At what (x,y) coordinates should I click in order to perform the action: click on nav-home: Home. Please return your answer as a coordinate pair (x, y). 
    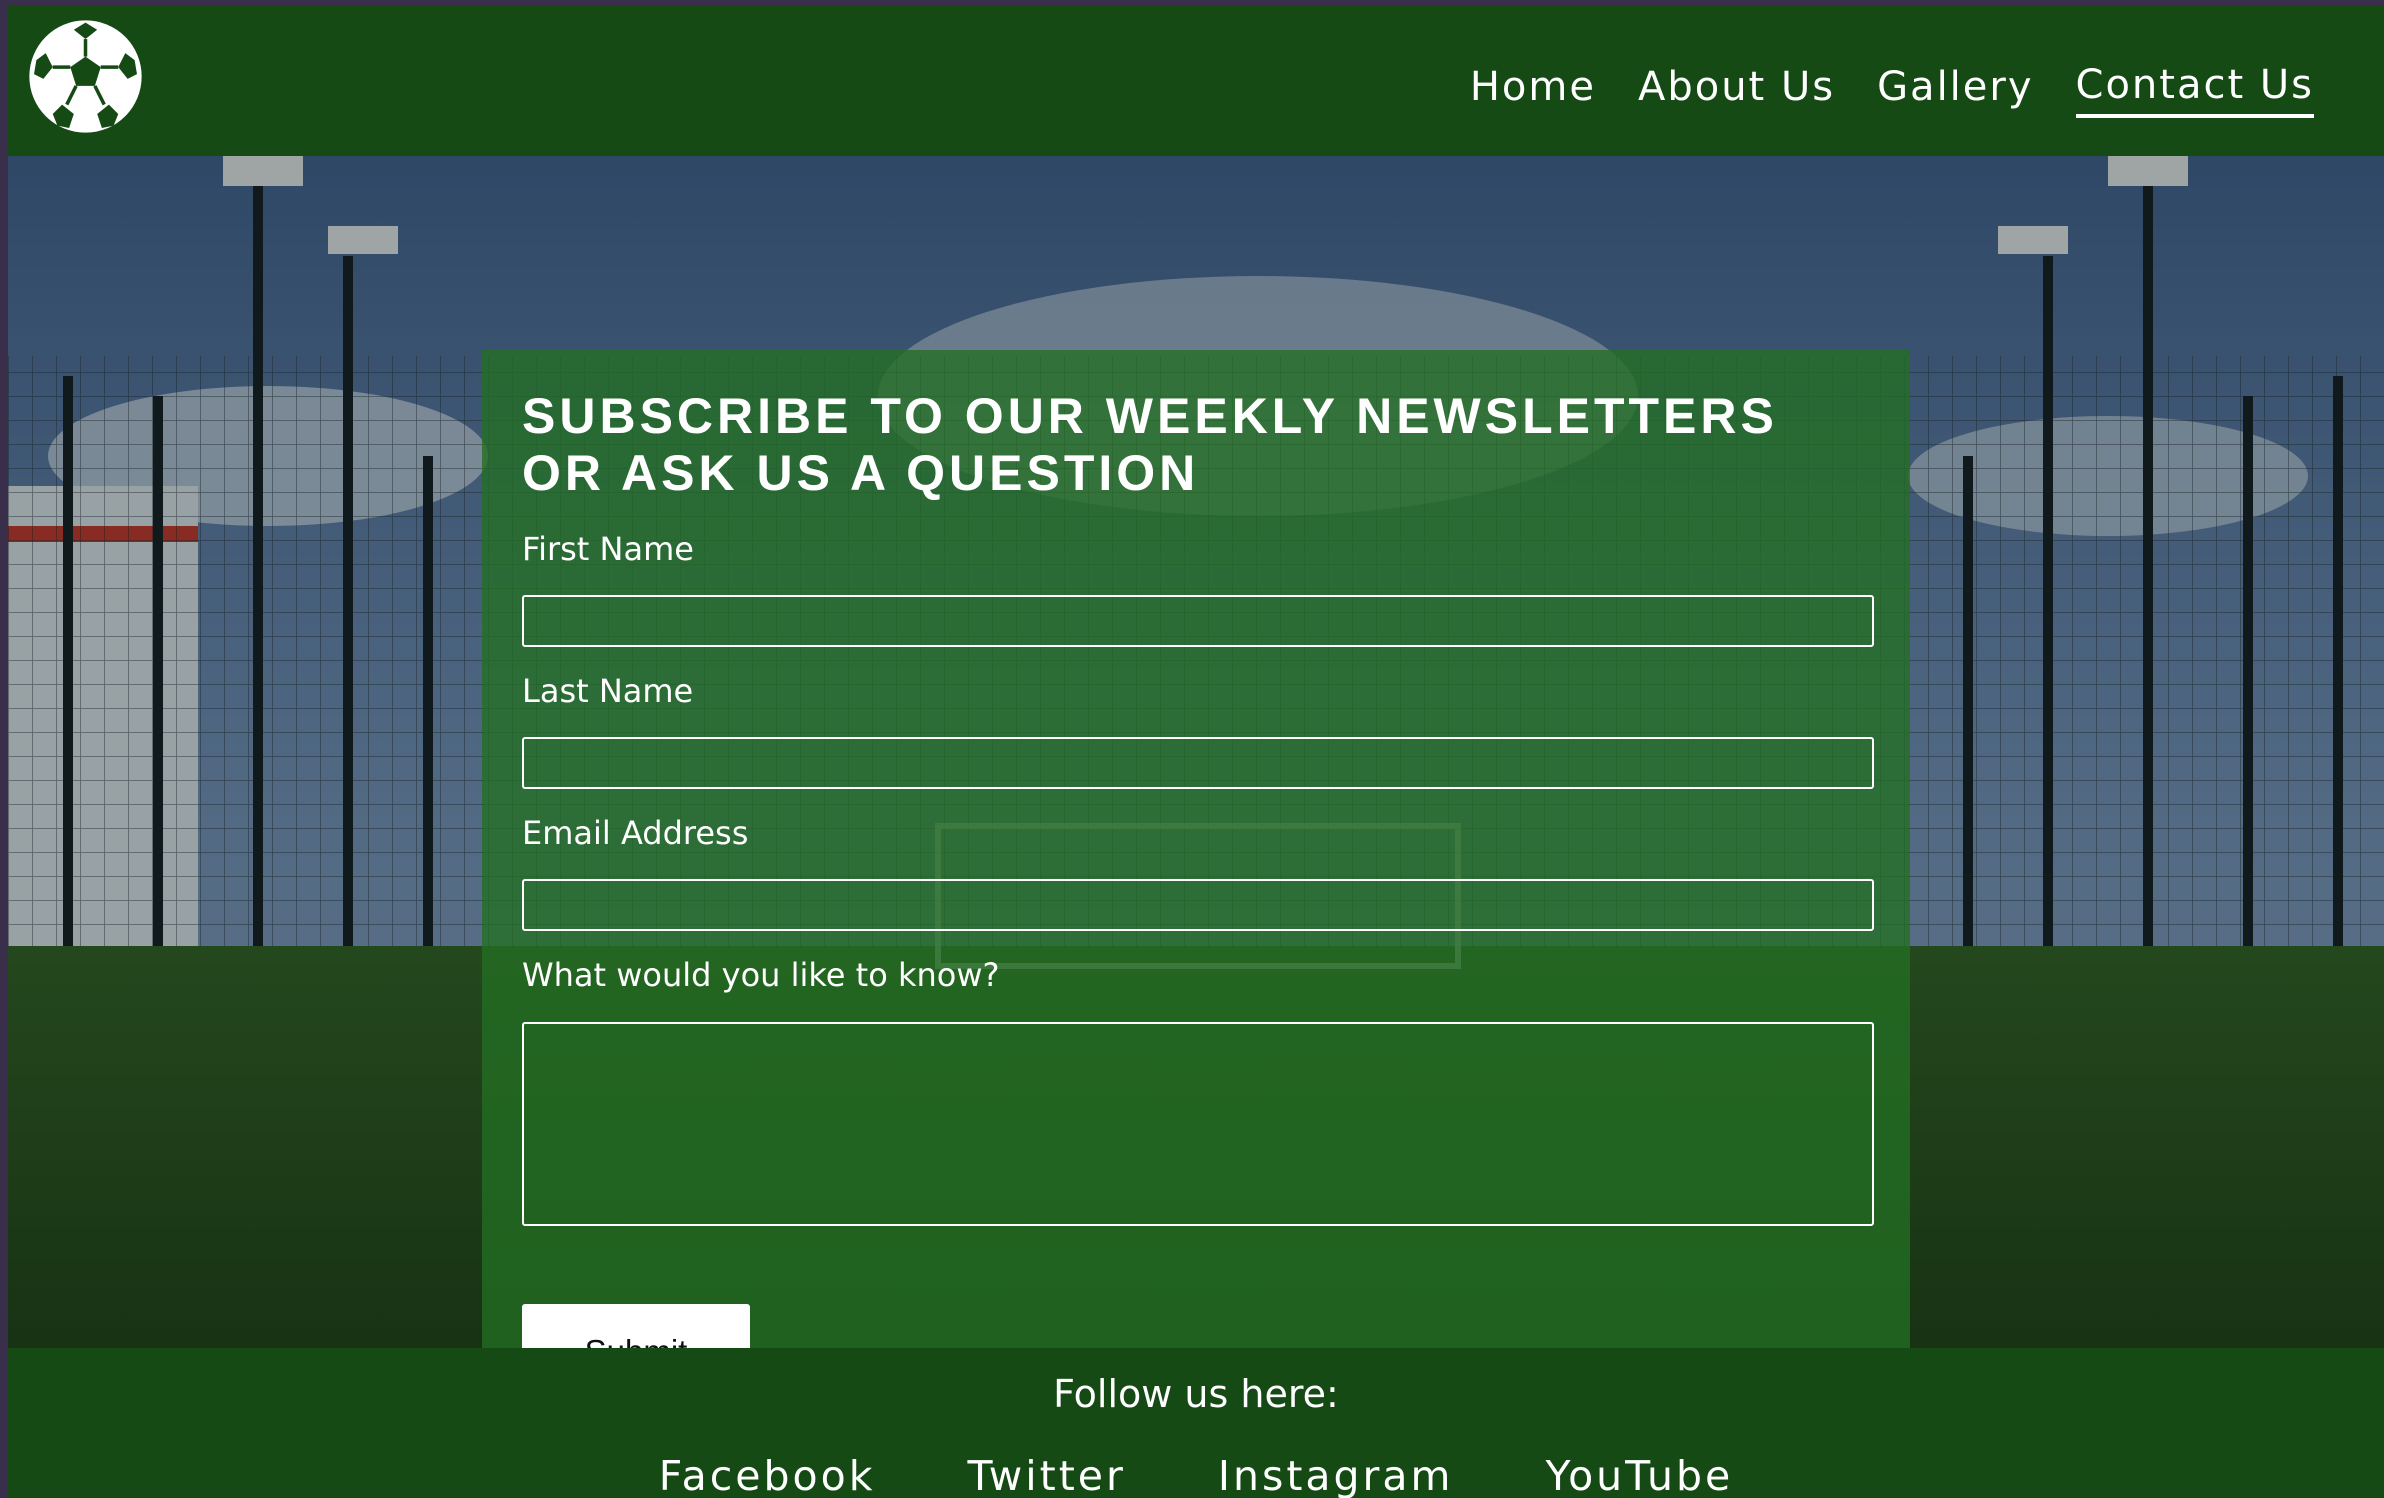
    Looking at the image, I should click on (1533, 90).